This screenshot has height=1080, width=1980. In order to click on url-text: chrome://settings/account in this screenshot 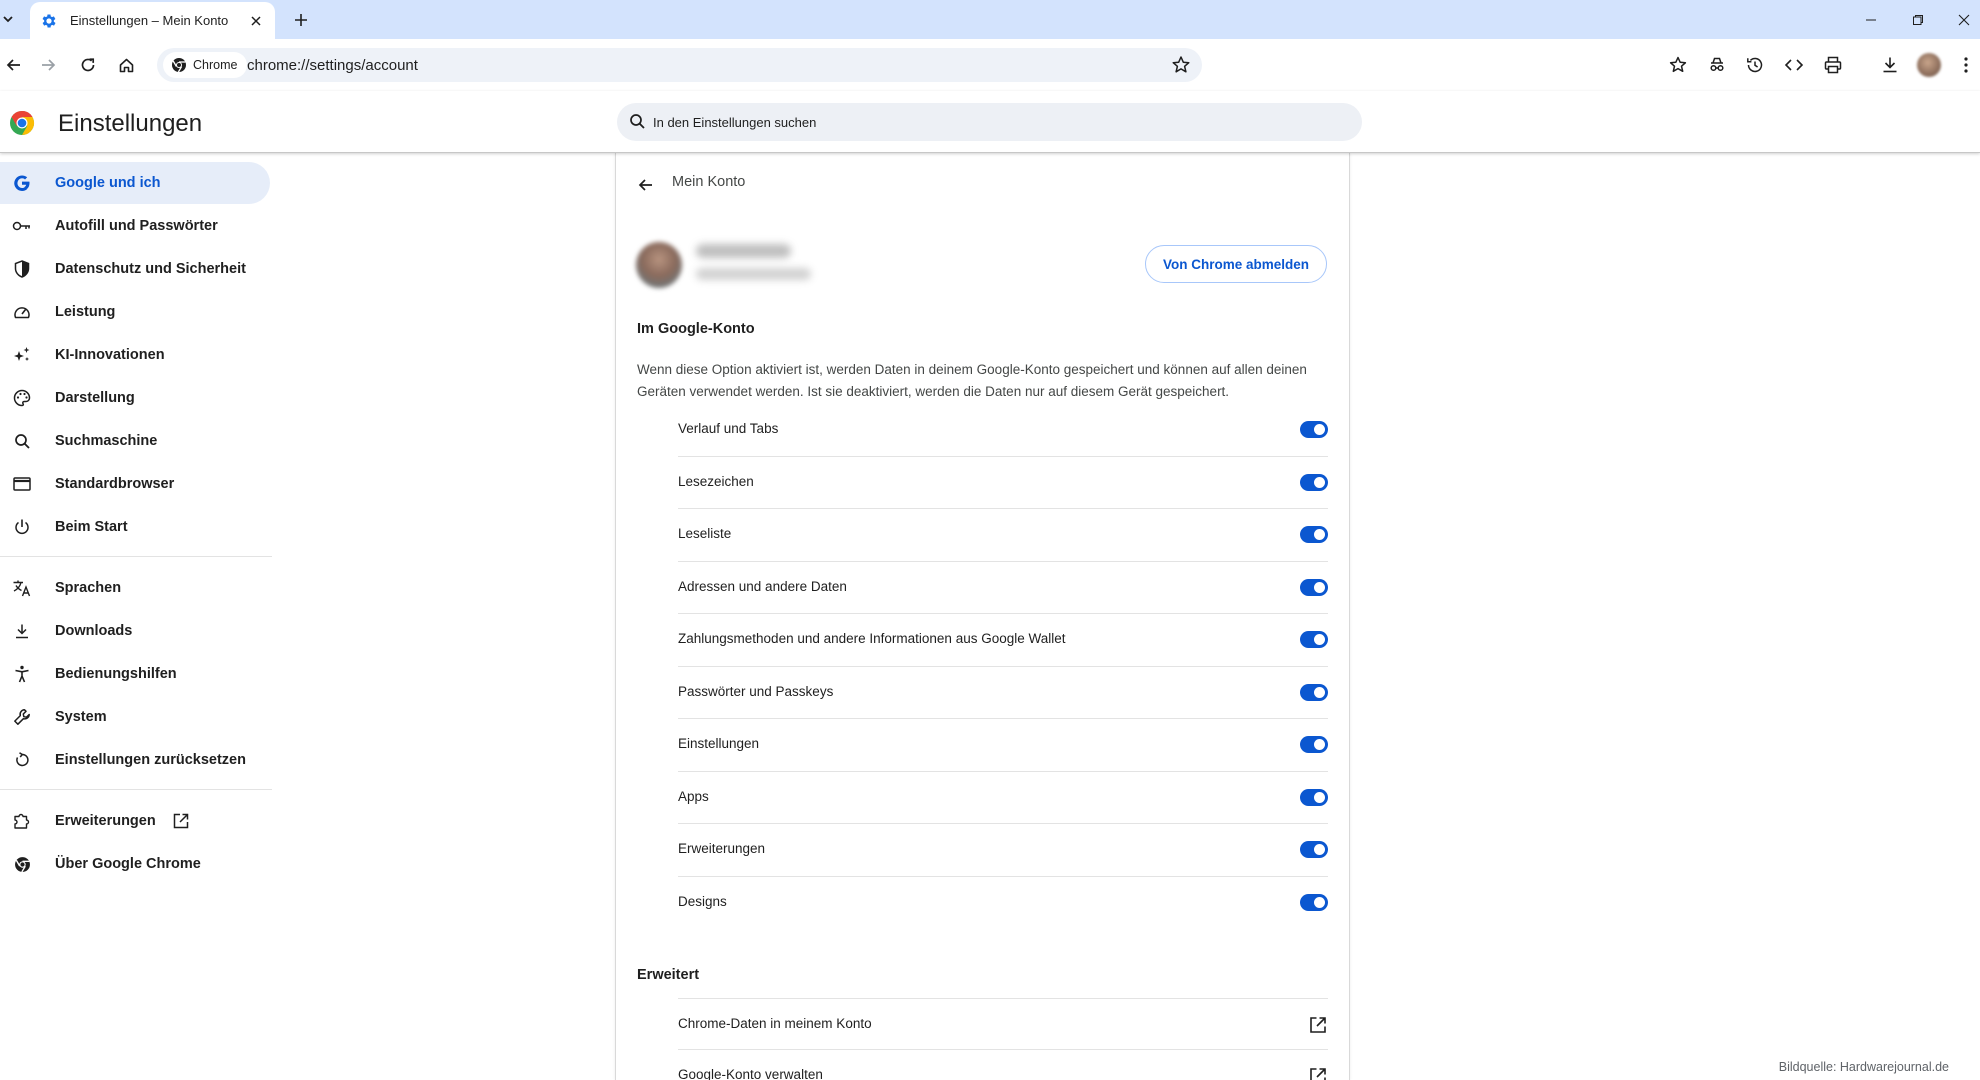, I will do `click(332, 65)`.